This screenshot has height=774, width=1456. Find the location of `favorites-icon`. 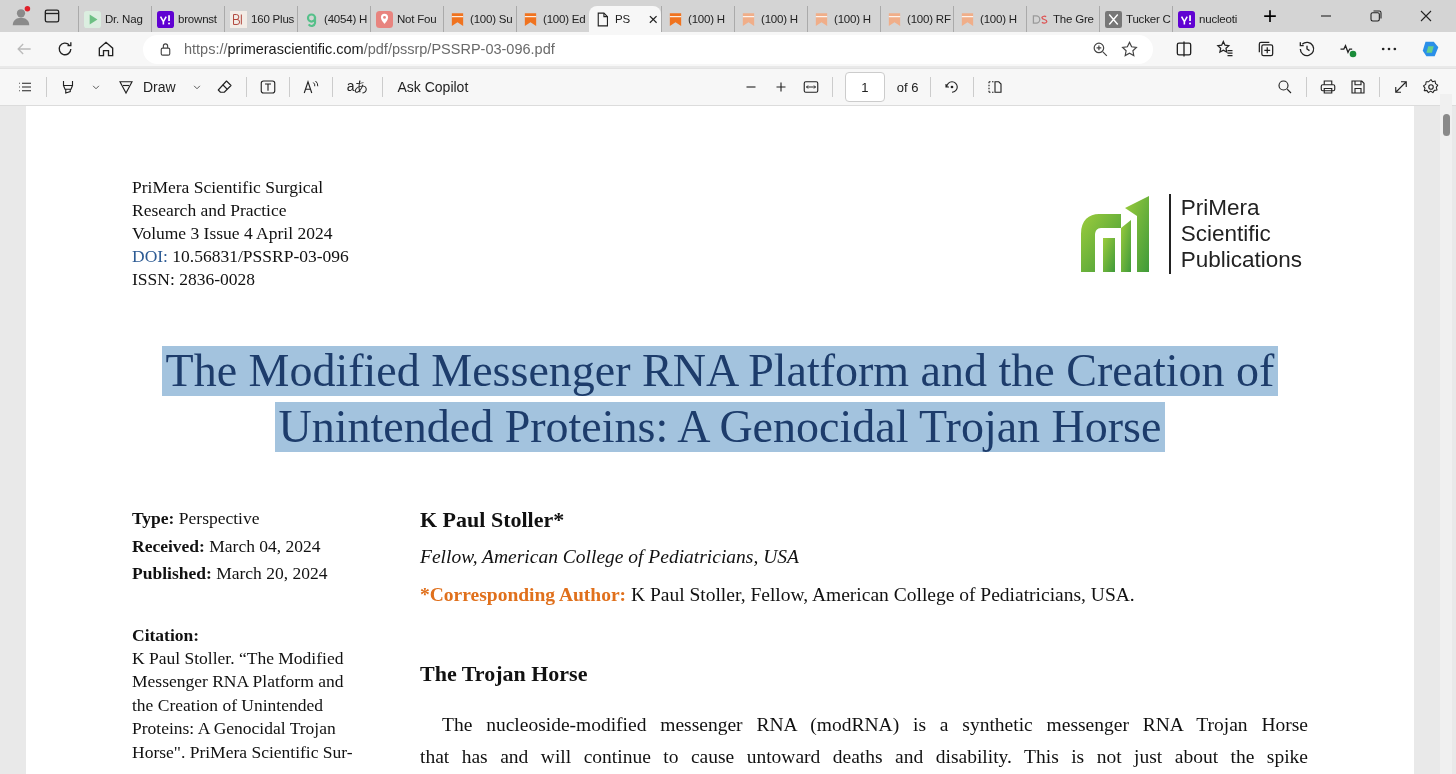

favorites-icon is located at coordinates (1225, 49).